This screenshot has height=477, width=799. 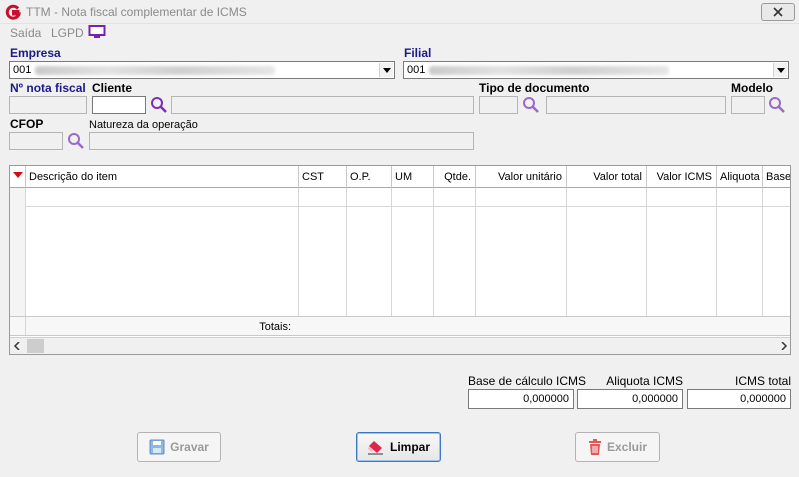 I want to click on excluir-label: Excluir, so click(x=627, y=447).